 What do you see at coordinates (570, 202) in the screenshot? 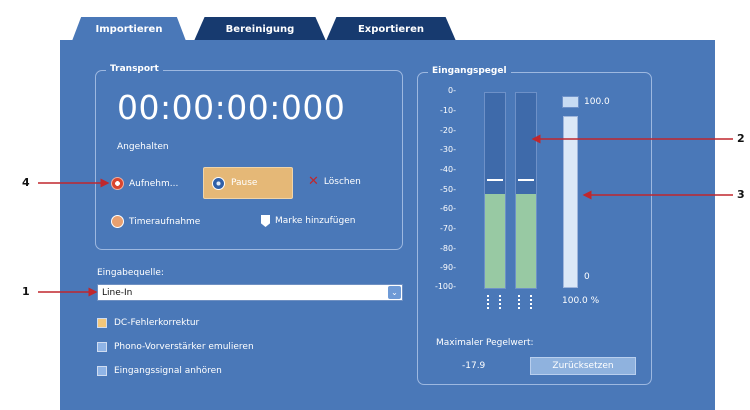
I see `level-slider` at bounding box center [570, 202].